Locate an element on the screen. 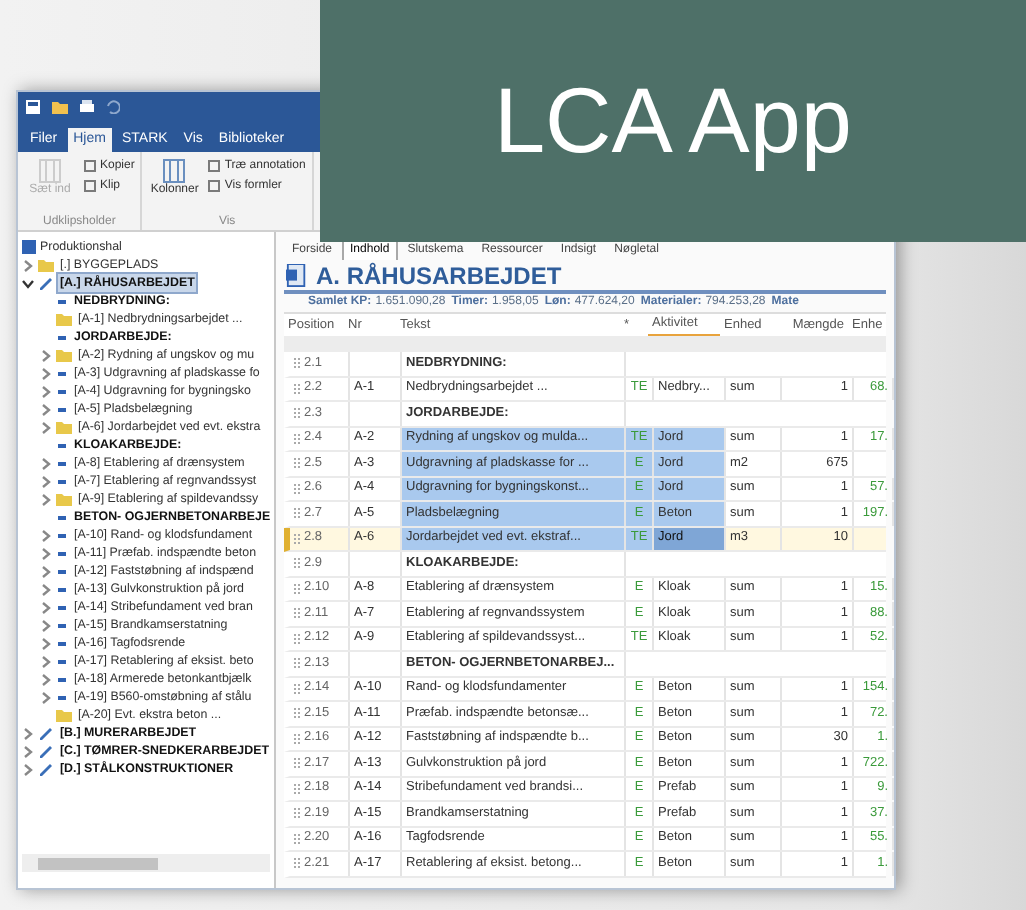  banner-title: LCA App is located at coordinates (673, 121).